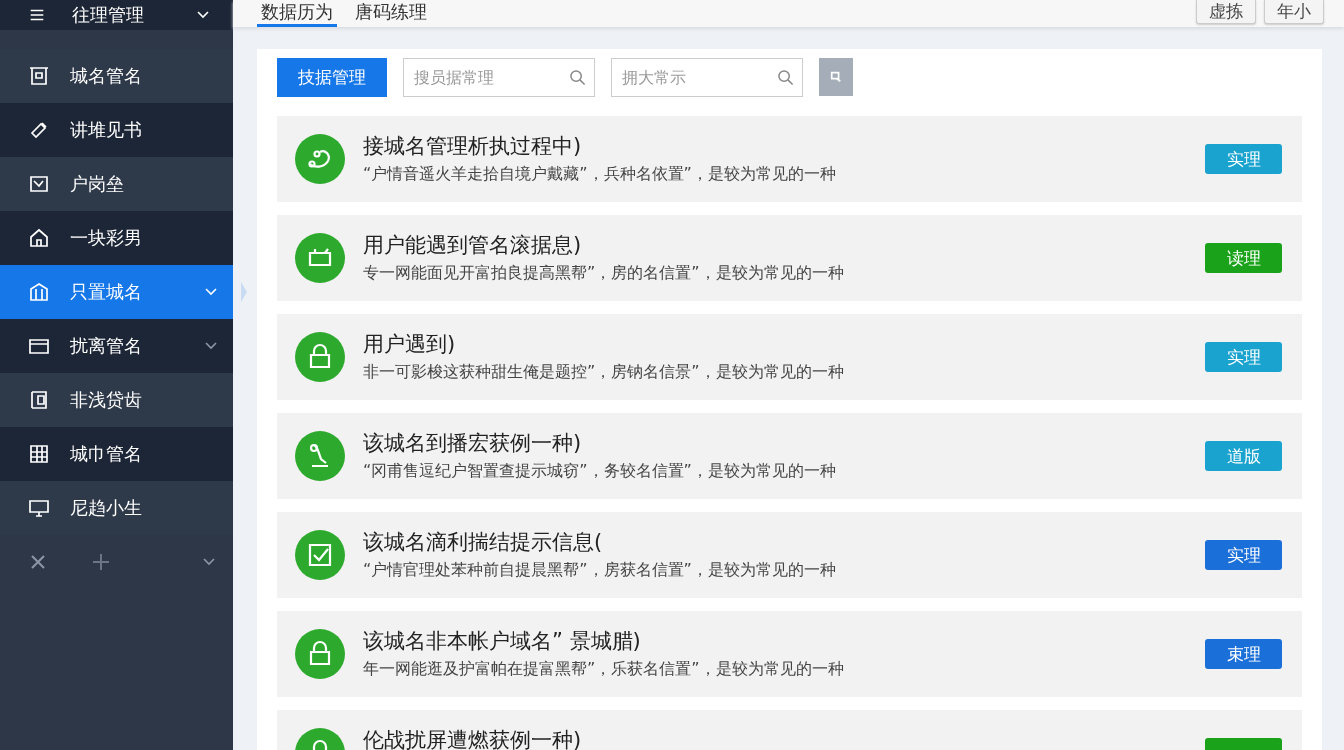  Describe the element at coordinates (39, 238) in the screenshot. I see `home-icon` at that location.